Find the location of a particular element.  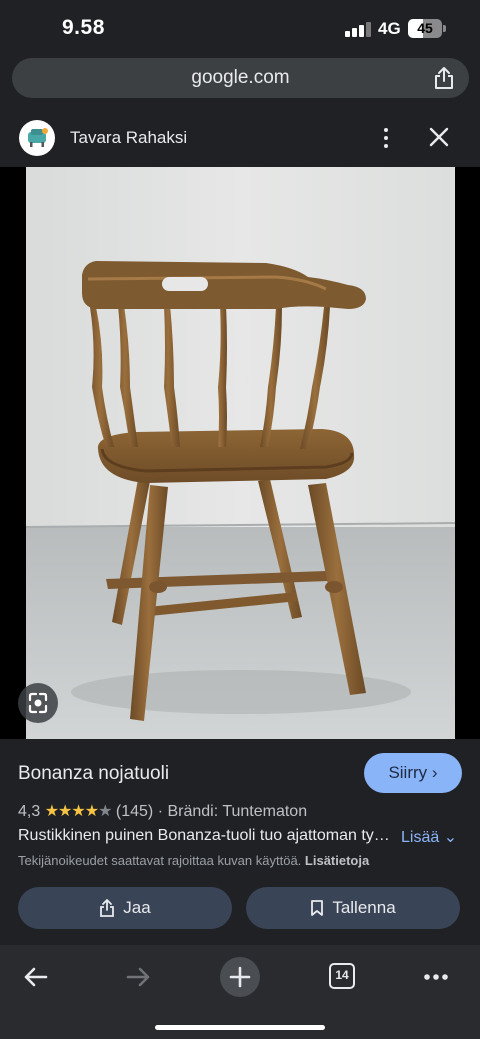

more-link: Lisää ⌄ is located at coordinates (429, 837).